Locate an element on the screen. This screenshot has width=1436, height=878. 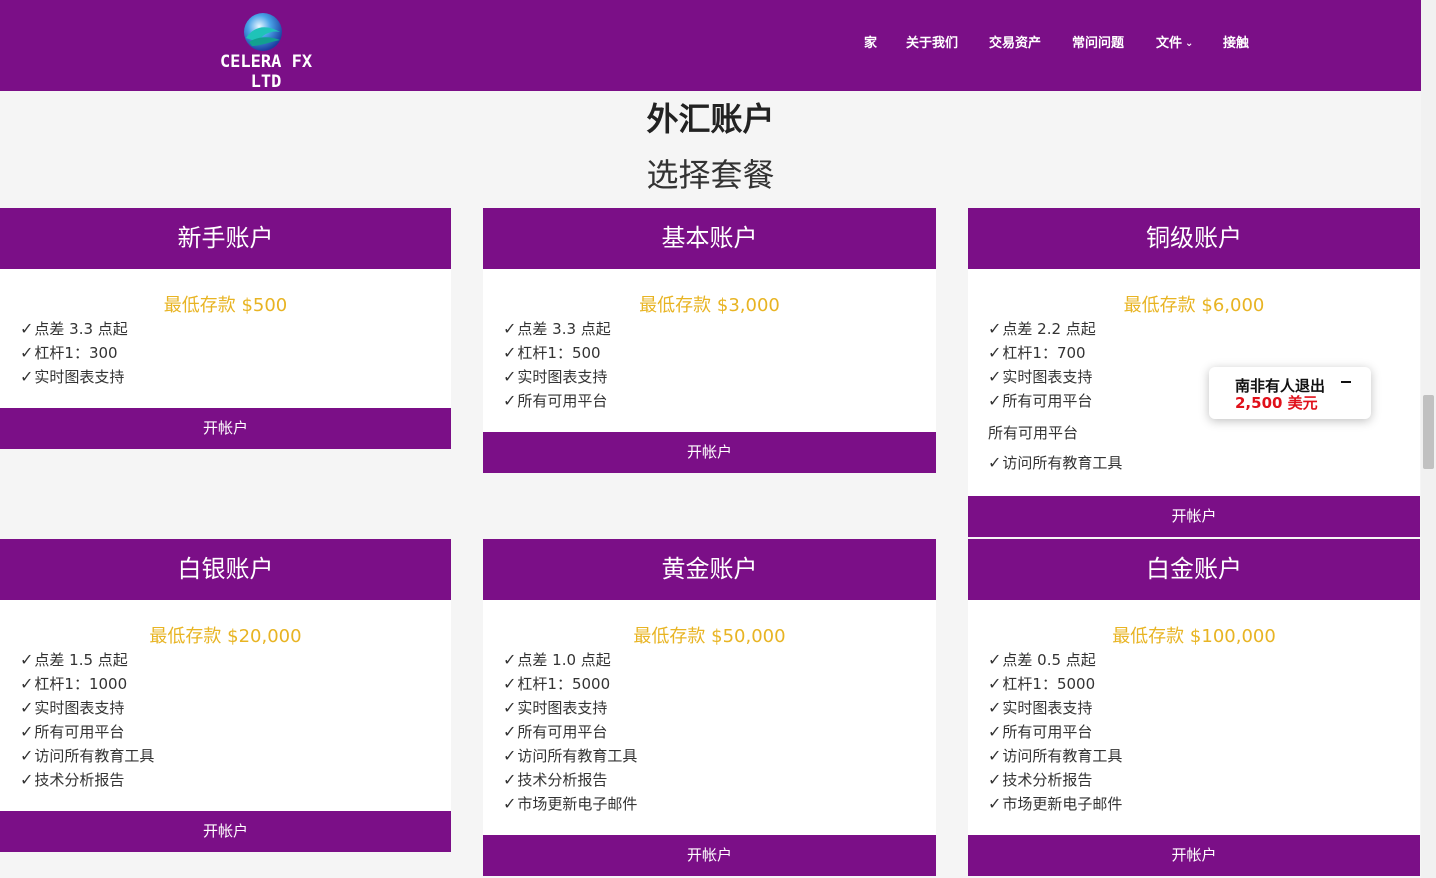
nav-faq: 常问问题 is located at coordinates (1098, 41).